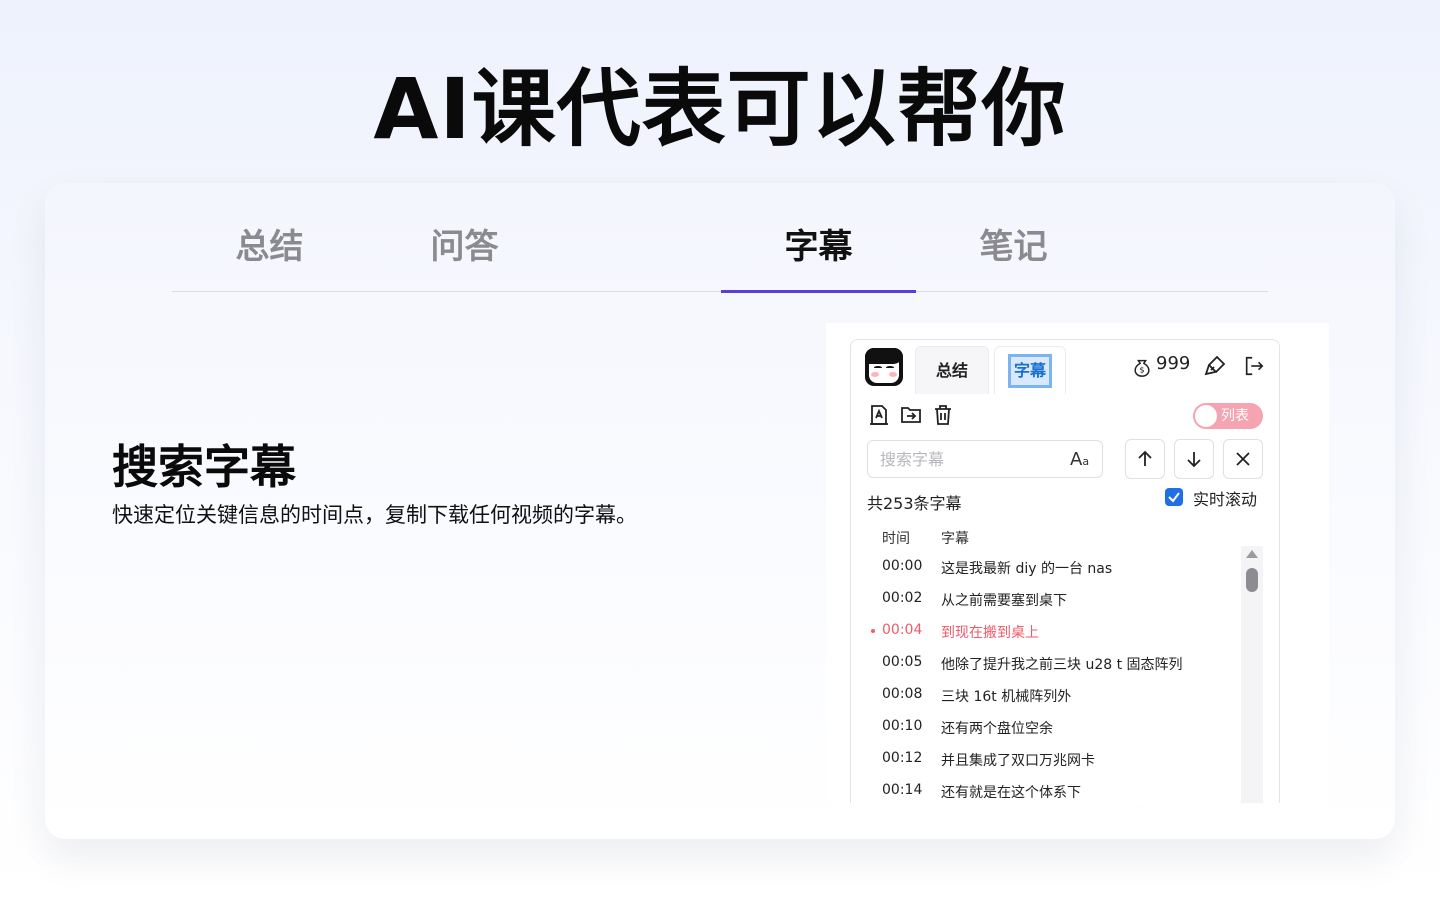 The image size is (1440, 900). Describe the element at coordinates (879, 415) in the screenshot. I see `export-icon` at that location.